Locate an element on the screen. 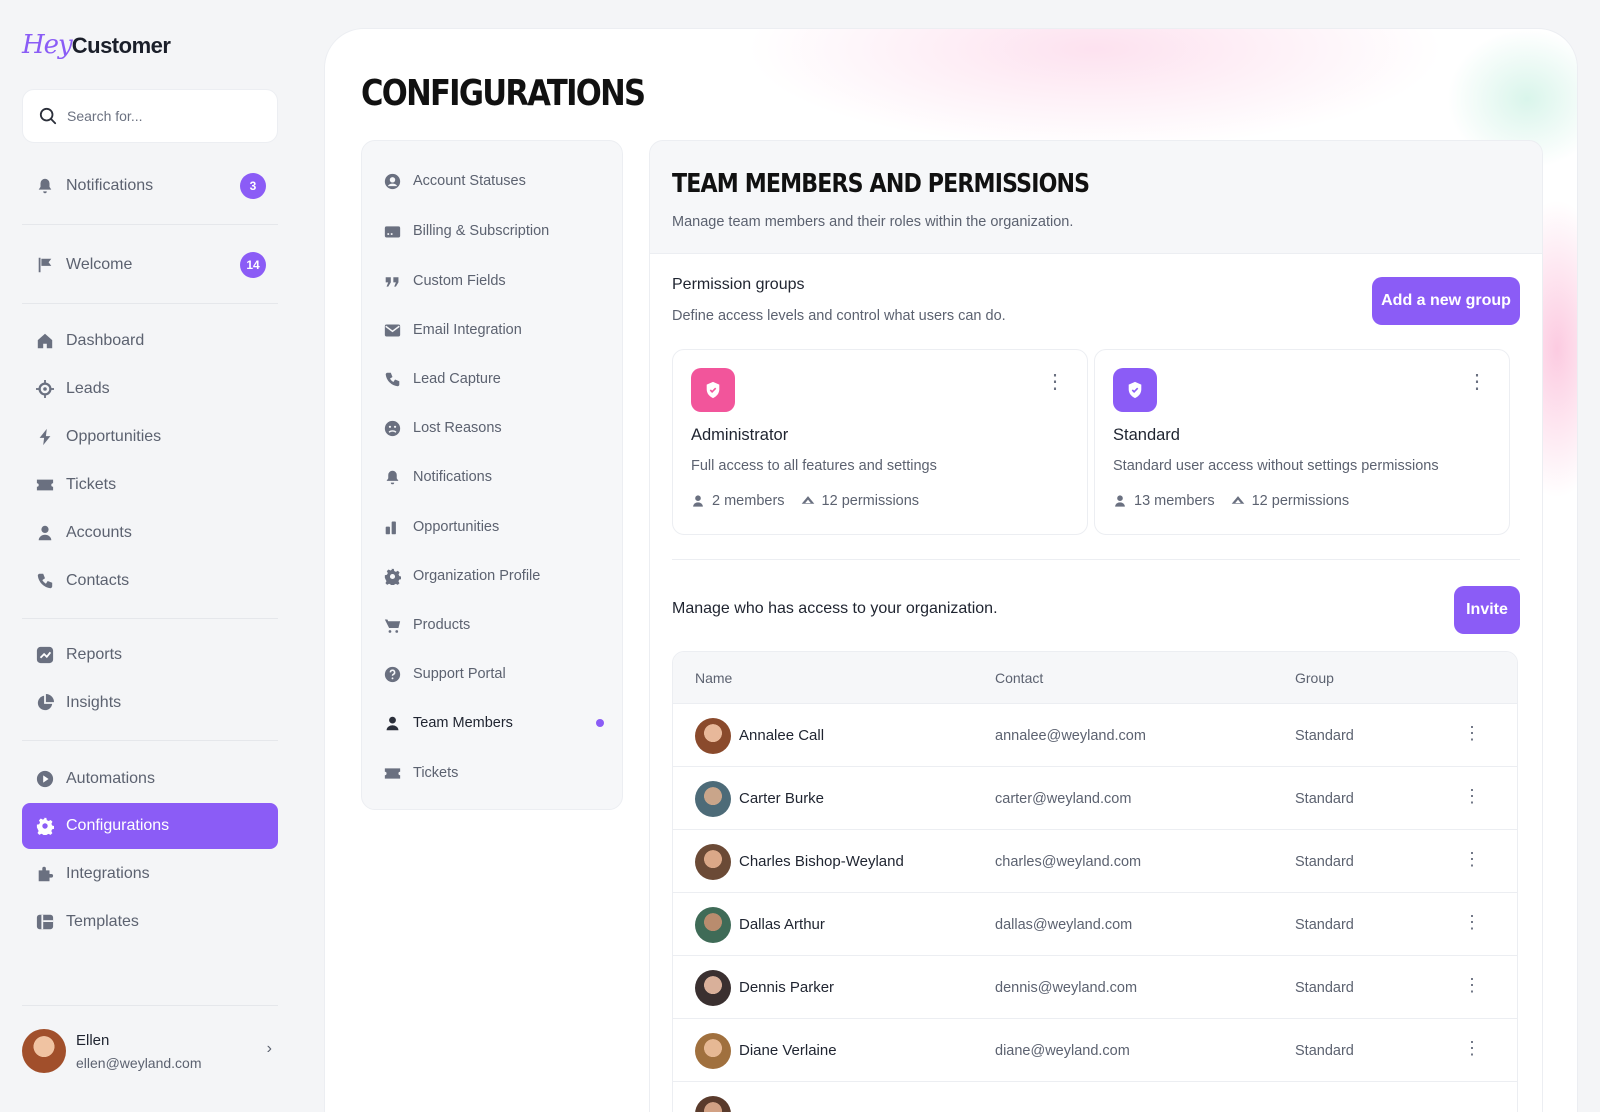 Image resolution: width=1600 pixels, height=1112 pixels. sidebar-item-configurations: Configurations is located at coordinates (150, 826).